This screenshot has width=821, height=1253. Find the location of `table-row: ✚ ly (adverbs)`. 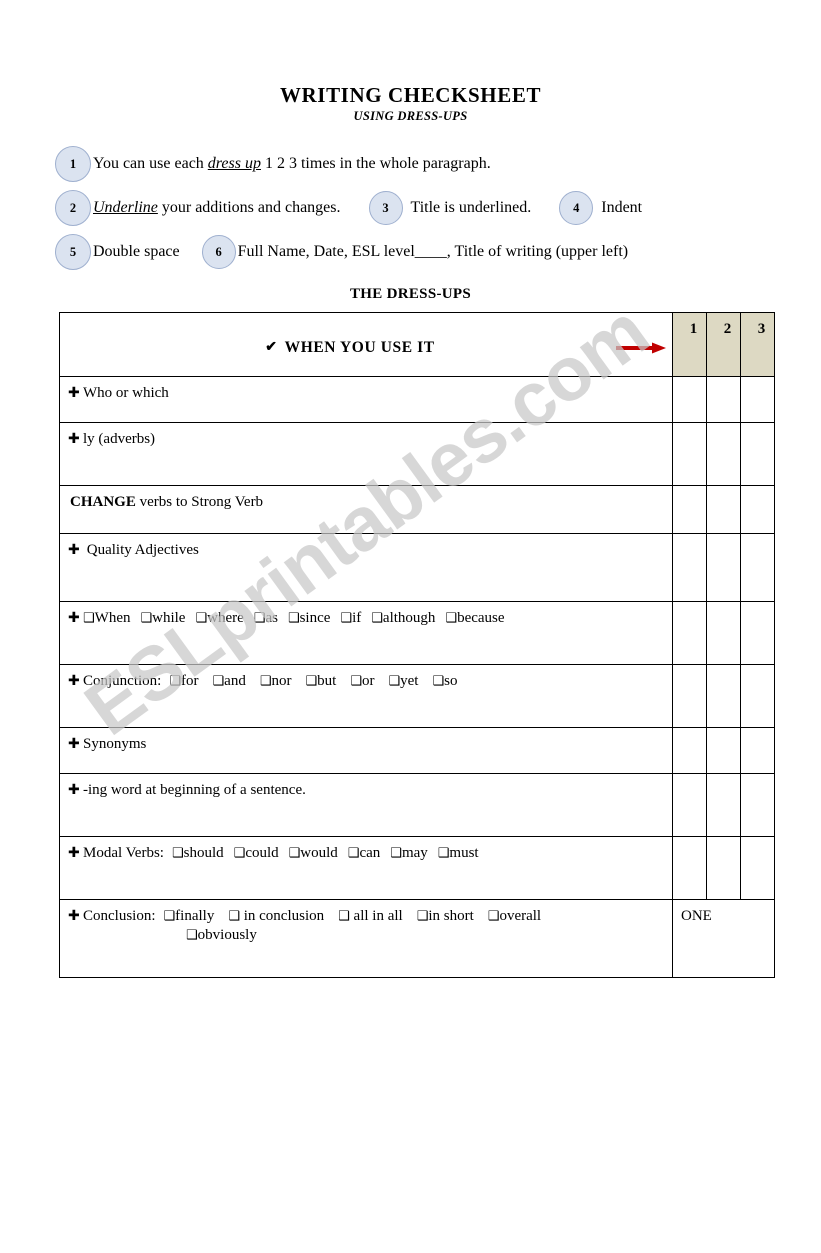

table-row: ✚ ly (adverbs) is located at coordinates (417, 454).